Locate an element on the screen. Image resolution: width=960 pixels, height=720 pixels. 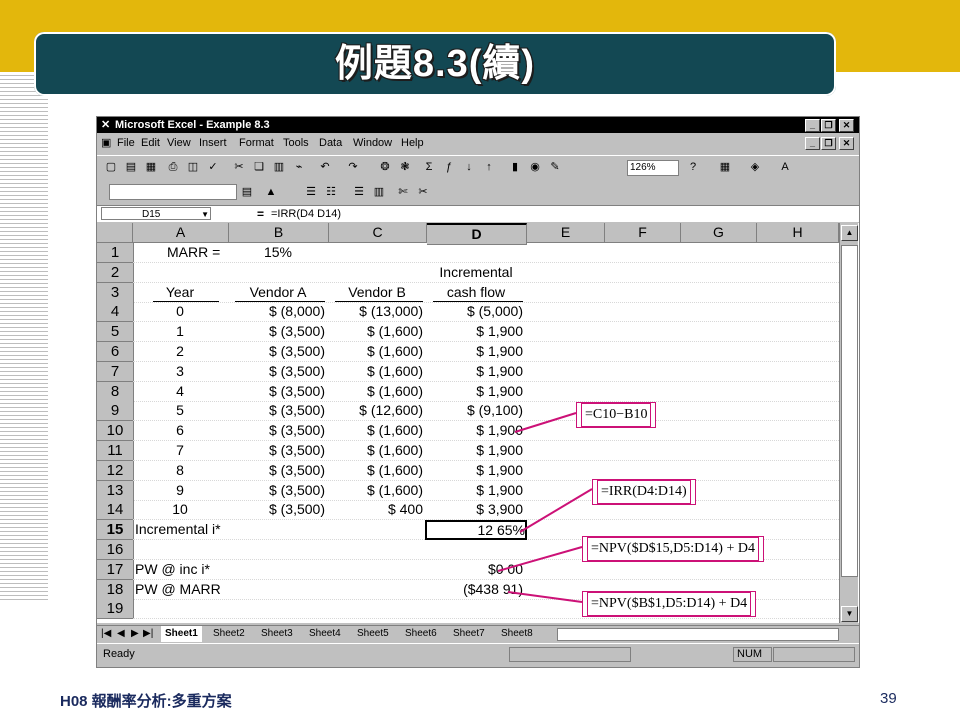
leader-line-c10 is located at coordinates (545, 422).